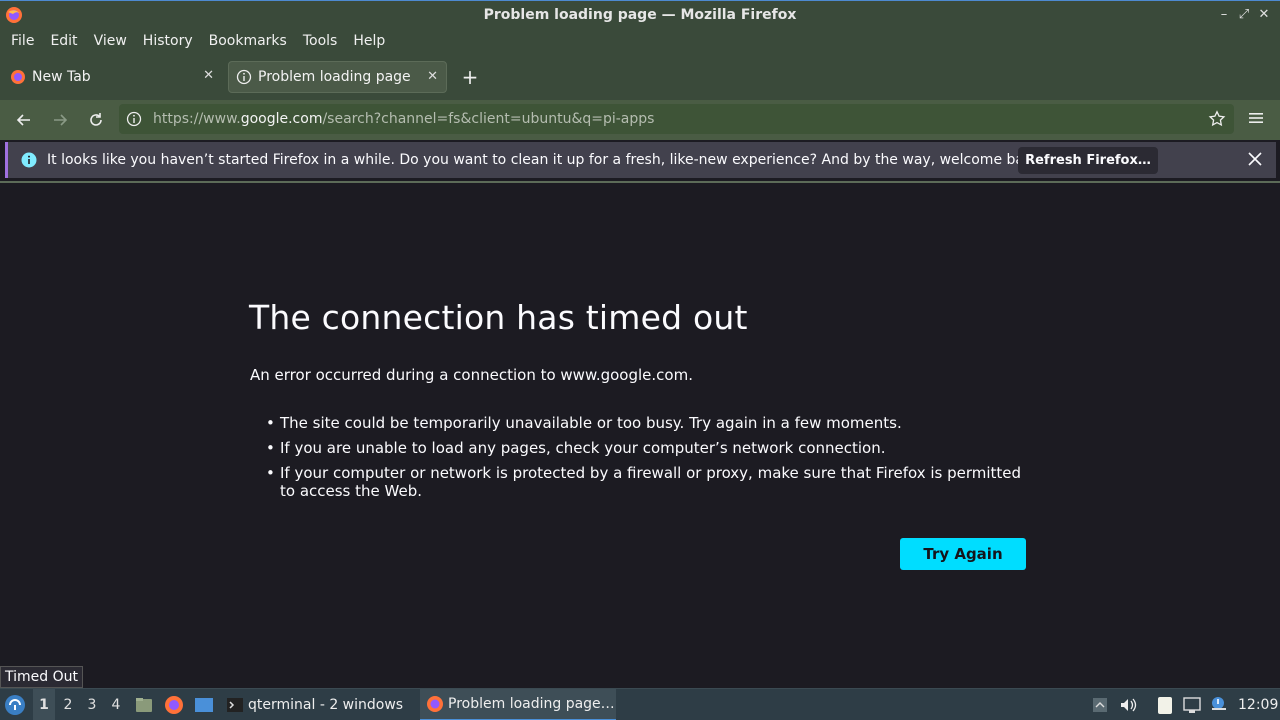 This screenshot has height=720, width=1280. What do you see at coordinates (68, 704) in the screenshot?
I see `workspace-2: 2` at bounding box center [68, 704].